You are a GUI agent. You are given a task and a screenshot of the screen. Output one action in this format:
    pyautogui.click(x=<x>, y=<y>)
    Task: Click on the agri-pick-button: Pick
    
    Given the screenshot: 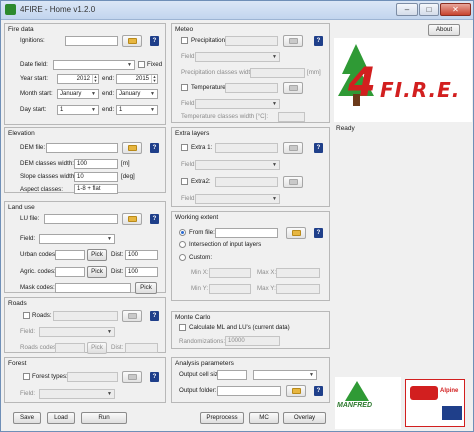 What is the action you would take?
    pyautogui.click(x=97, y=272)
    